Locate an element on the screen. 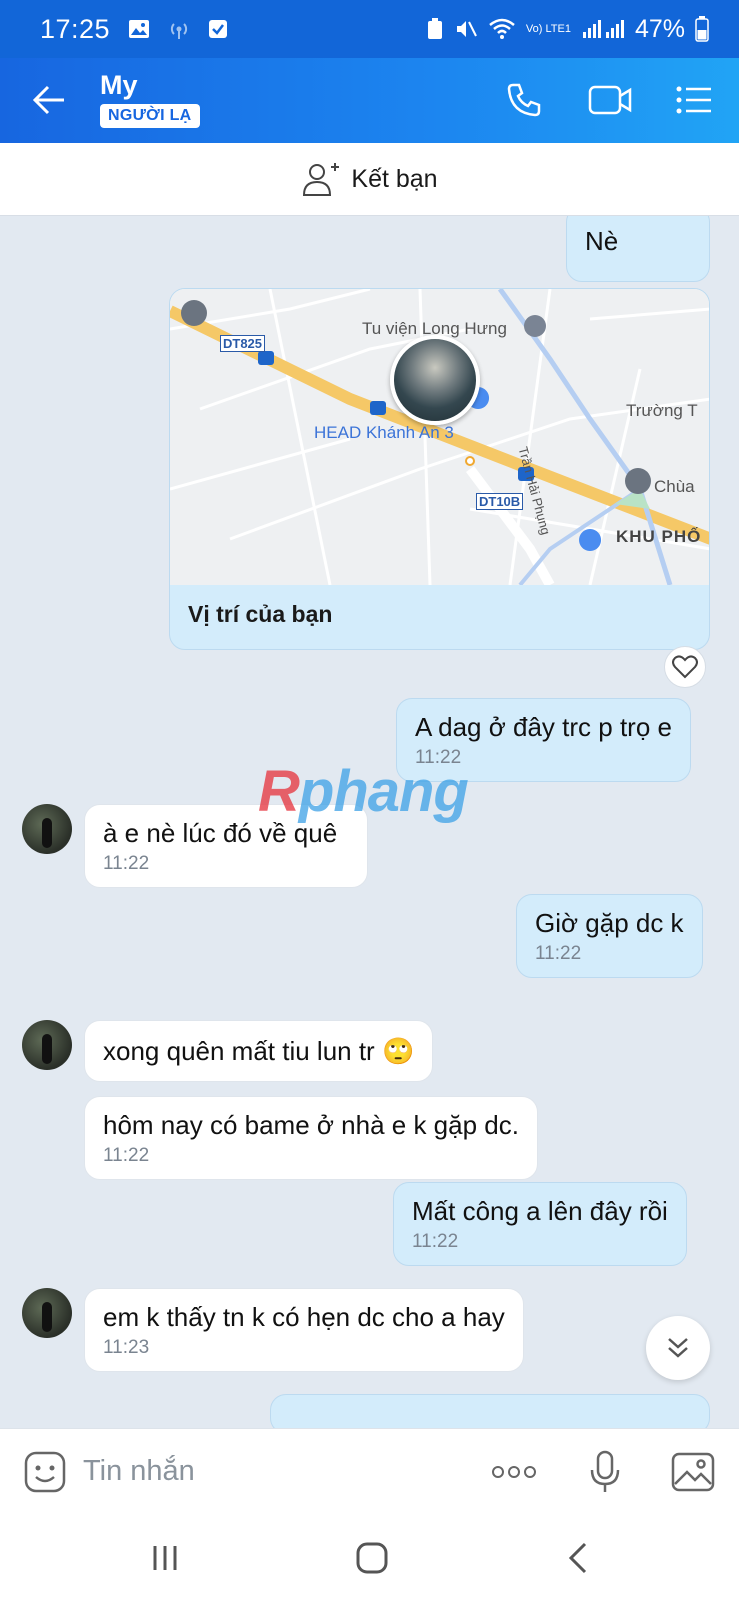 The image size is (739, 1600). call-button is located at coordinates (524, 100).